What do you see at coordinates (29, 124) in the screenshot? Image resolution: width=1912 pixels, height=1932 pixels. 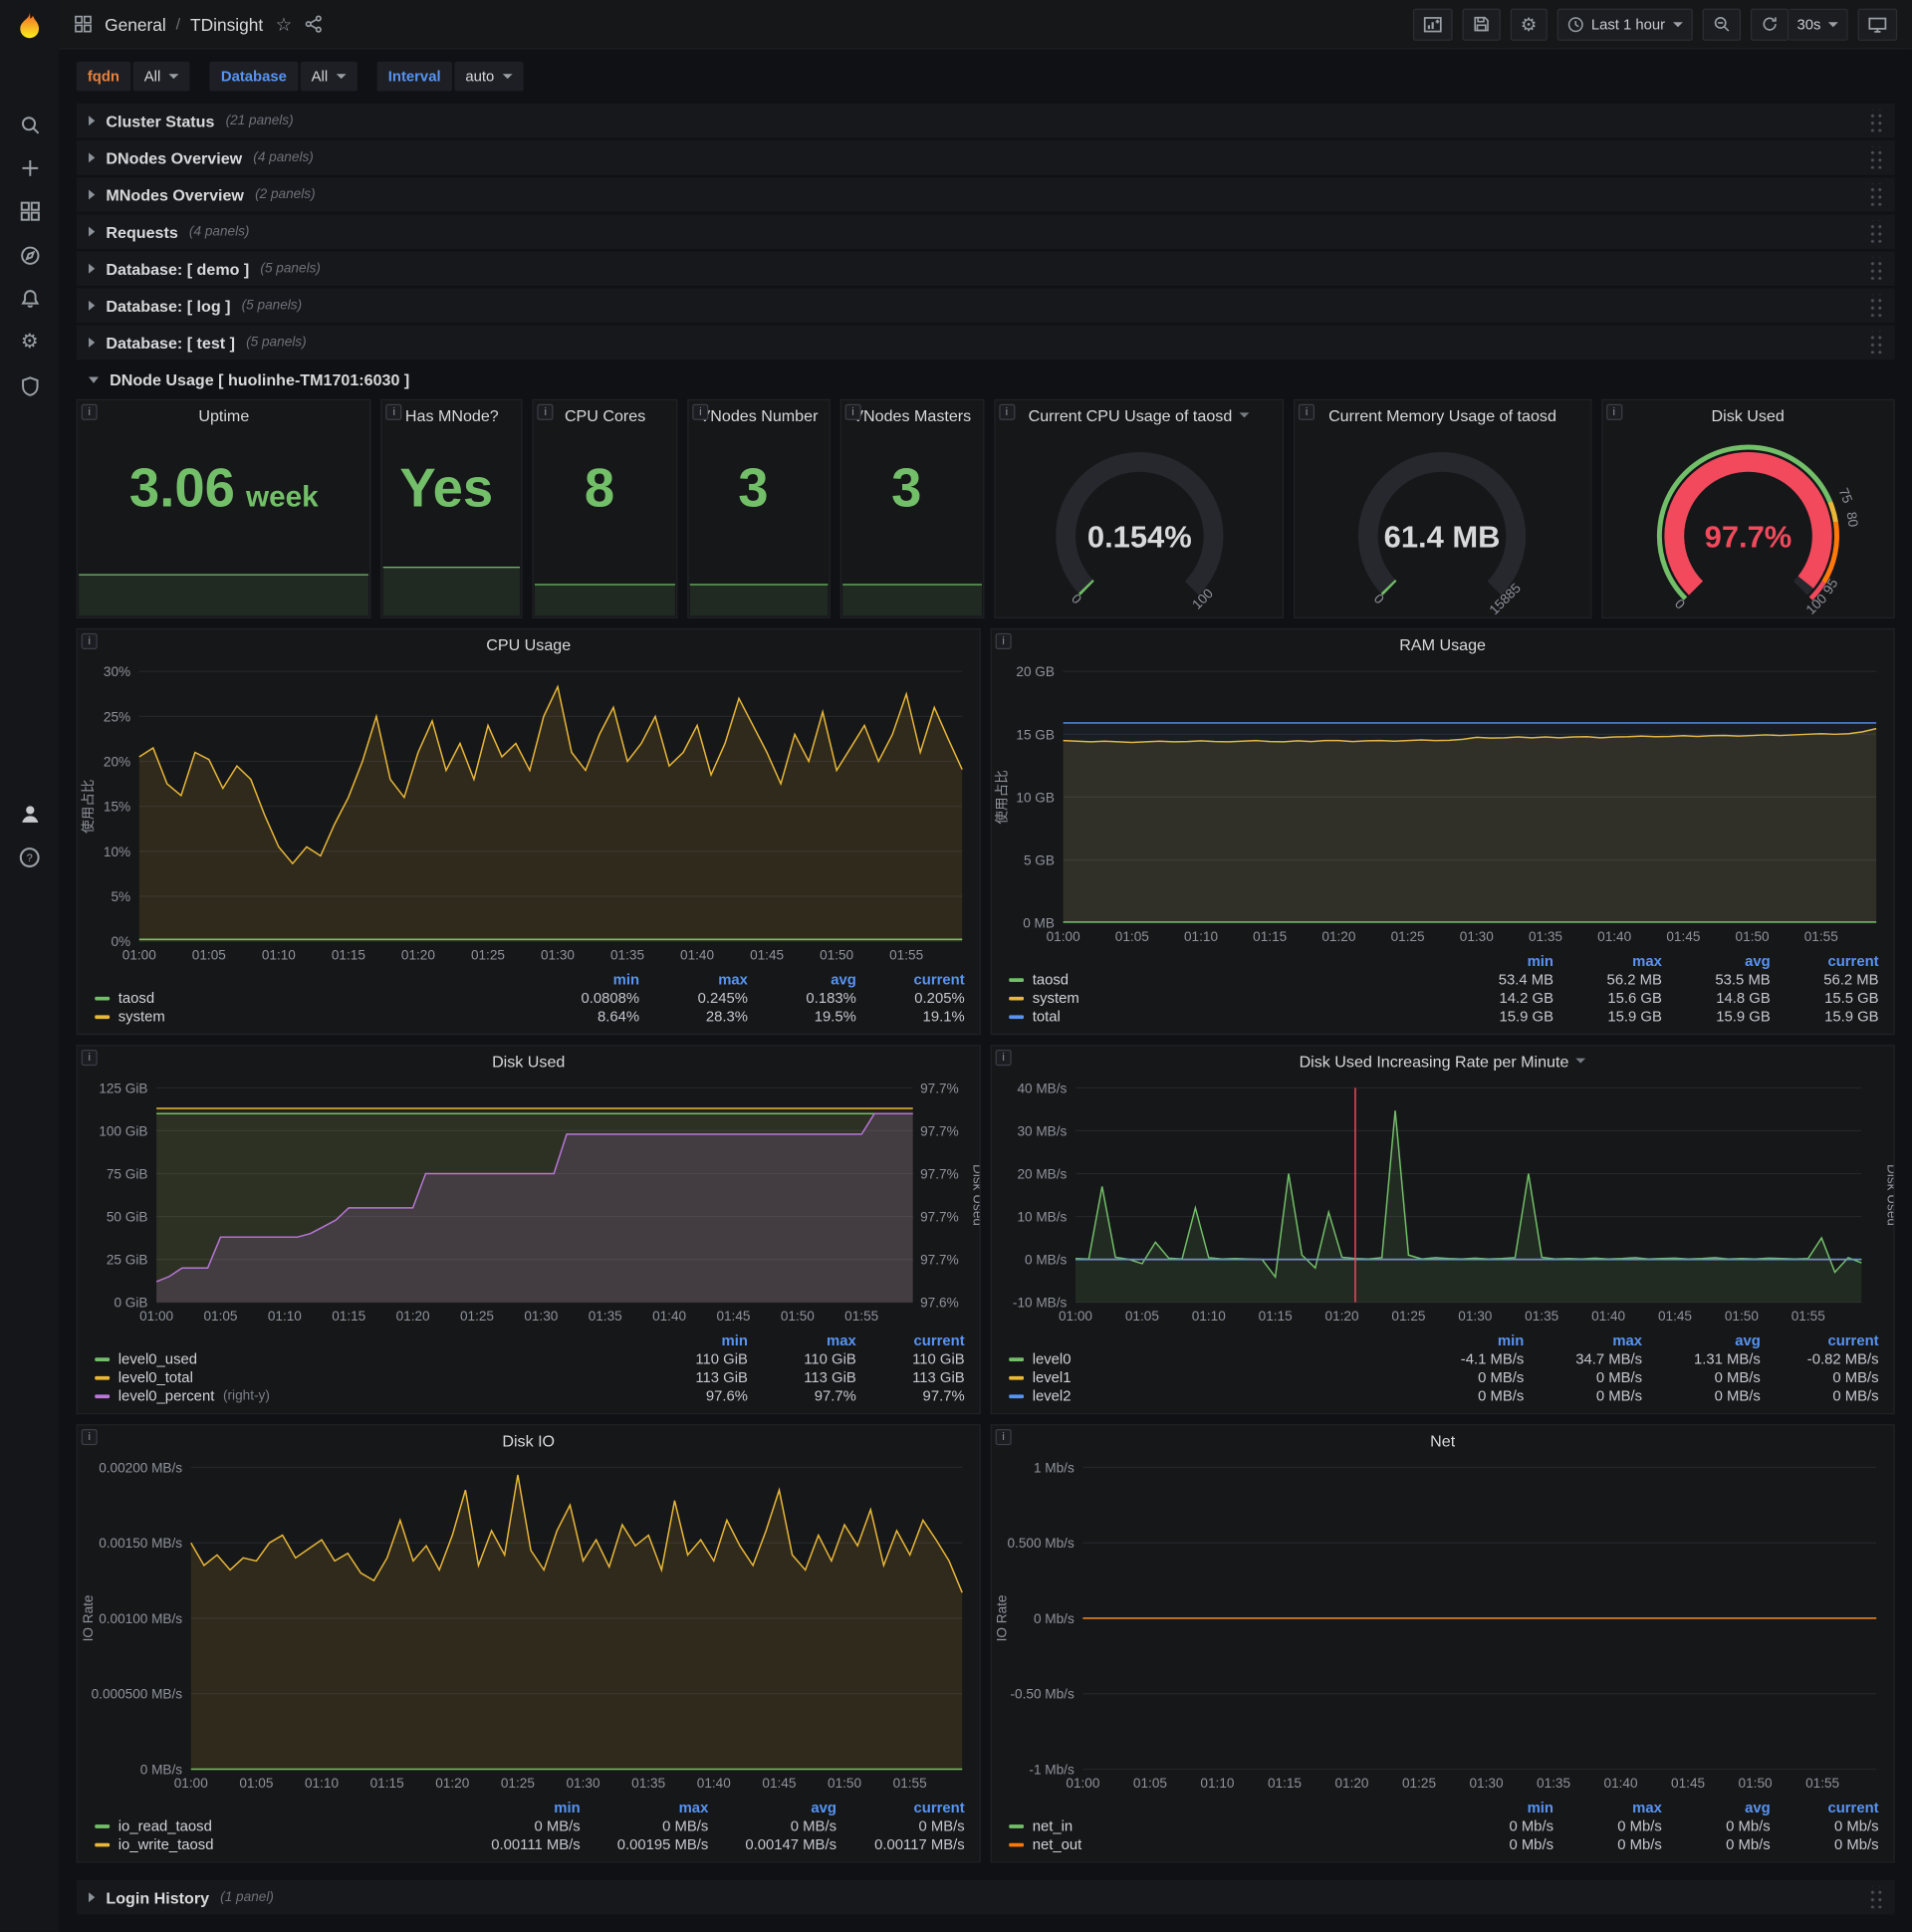 I see `search-icon` at bounding box center [29, 124].